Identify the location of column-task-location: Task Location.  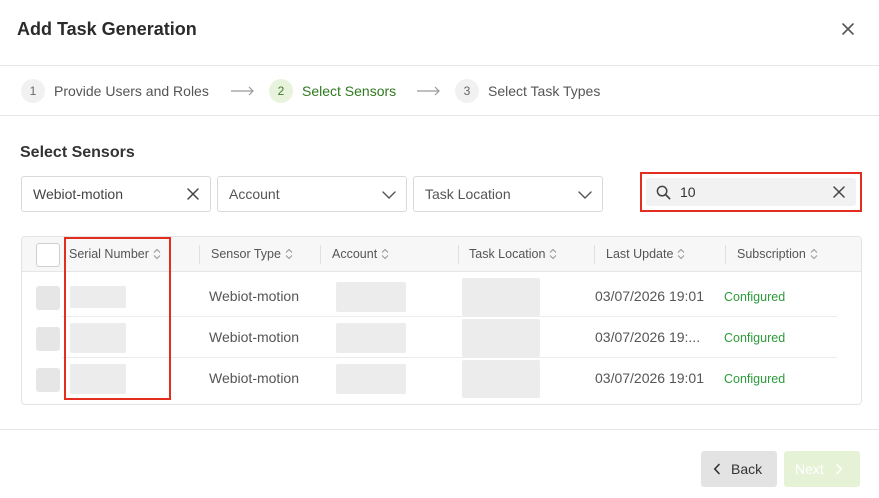
(513, 254).